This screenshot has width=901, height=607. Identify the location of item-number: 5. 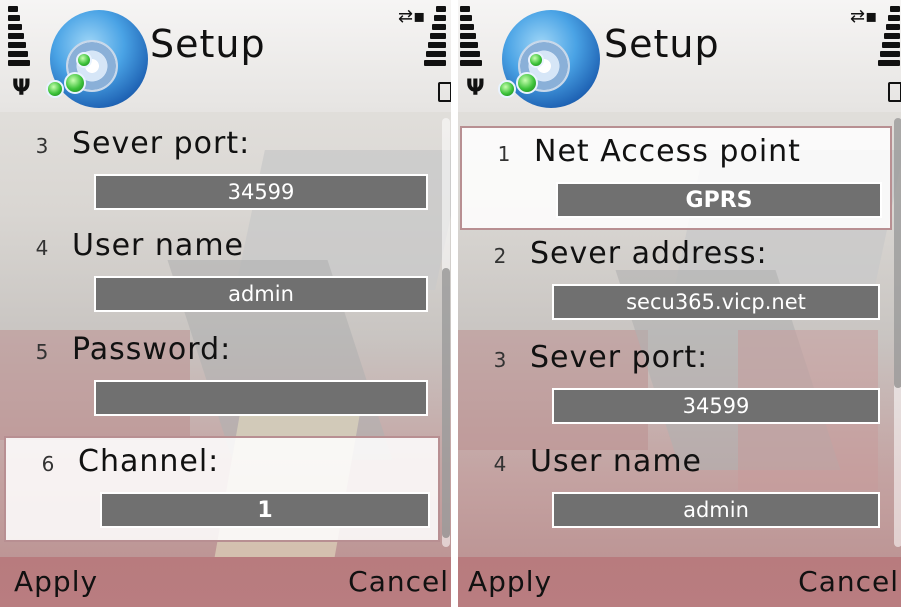
(42, 352).